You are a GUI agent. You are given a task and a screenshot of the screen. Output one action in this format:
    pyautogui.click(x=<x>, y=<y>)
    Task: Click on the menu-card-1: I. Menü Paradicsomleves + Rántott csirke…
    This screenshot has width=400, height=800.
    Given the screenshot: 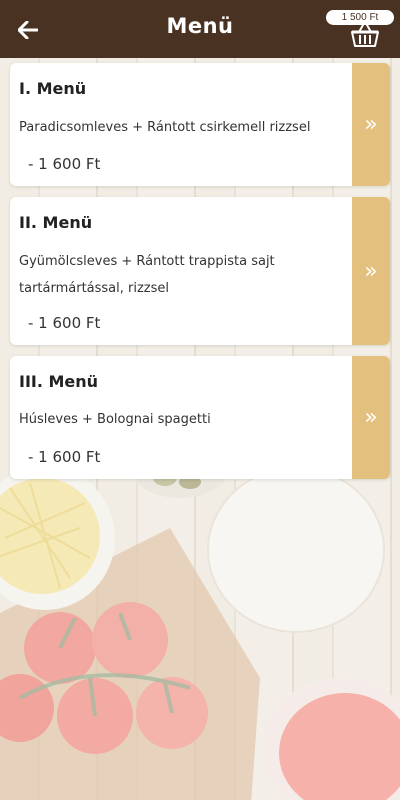 What is the action you would take?
    pyautogui.click(x=200, y=124)
    